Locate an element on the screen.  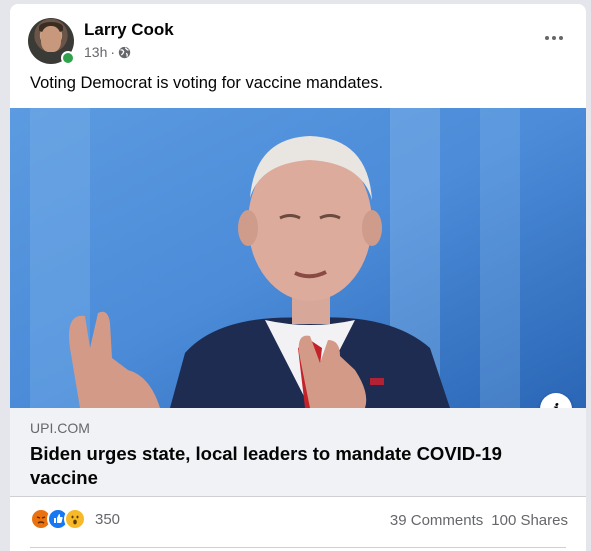
post-time: 13h is located at coordinates (95, 52).